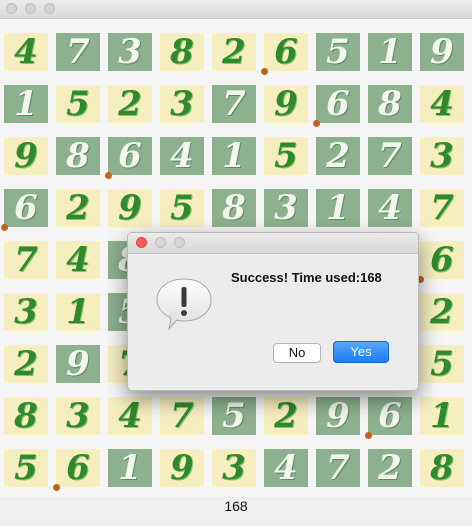 The width and height of the screenshot is (472, 526). What do you see at coordinates (30, 8) in the screenshot?
I see `minimize-window-button` at bounding box center [30, 8].